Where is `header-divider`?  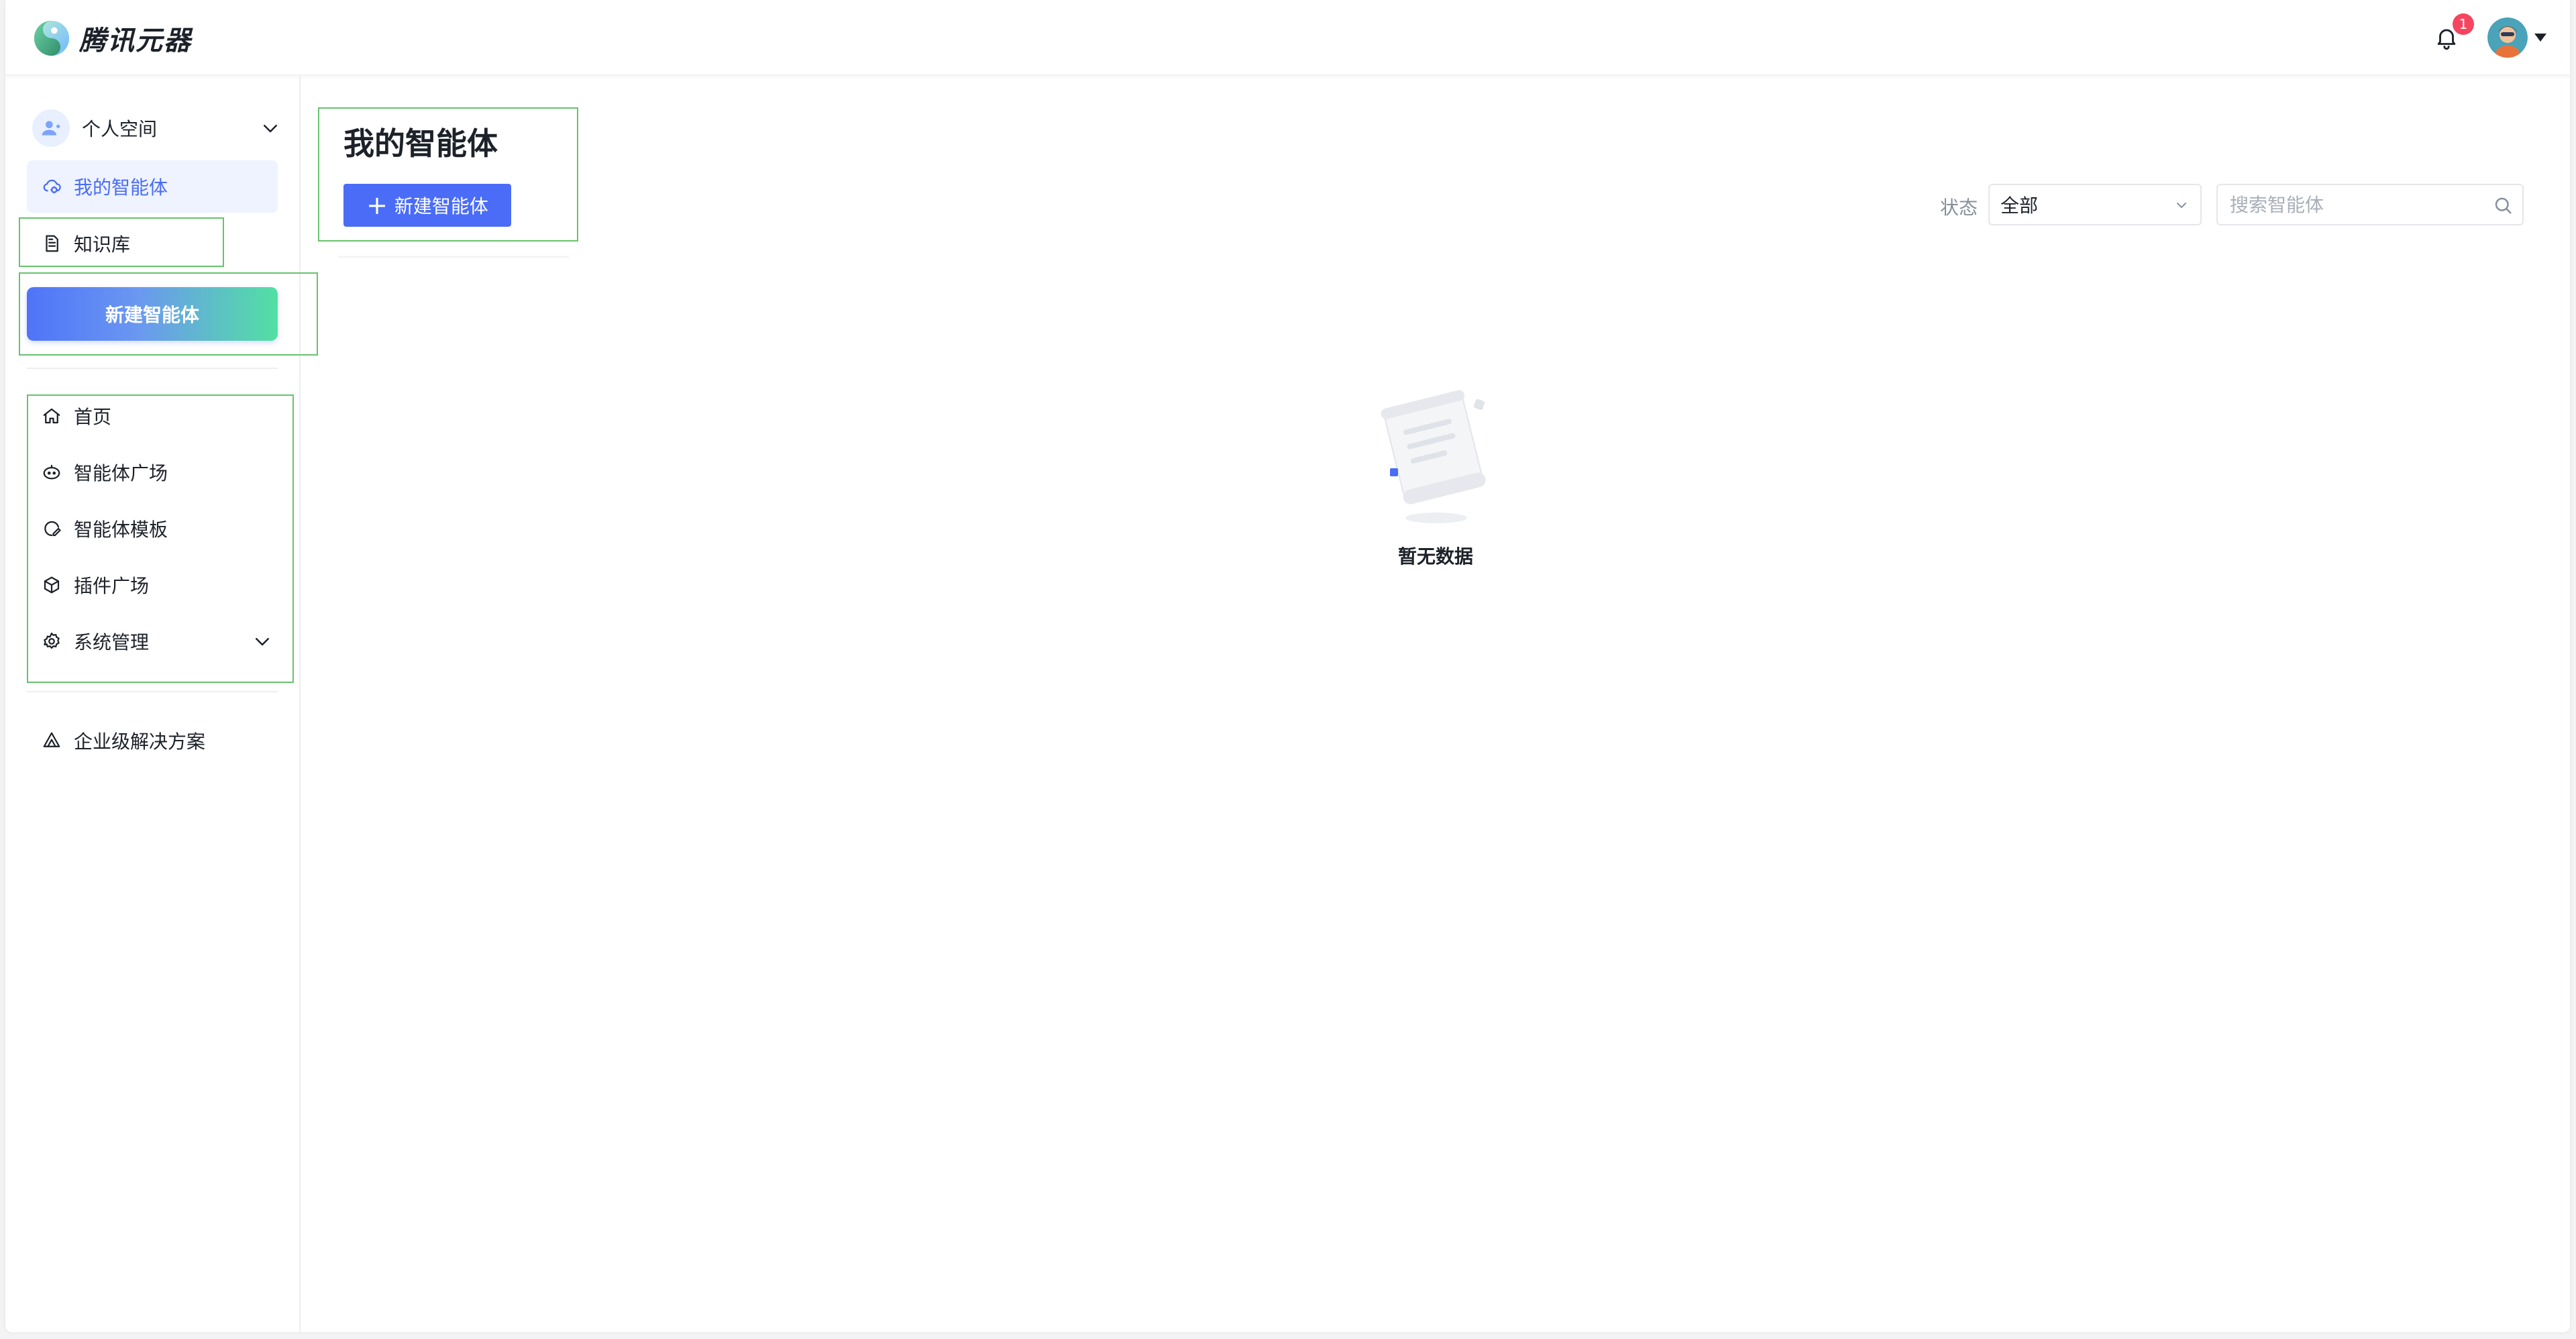
header-divider is located at coordinates (453, 257).